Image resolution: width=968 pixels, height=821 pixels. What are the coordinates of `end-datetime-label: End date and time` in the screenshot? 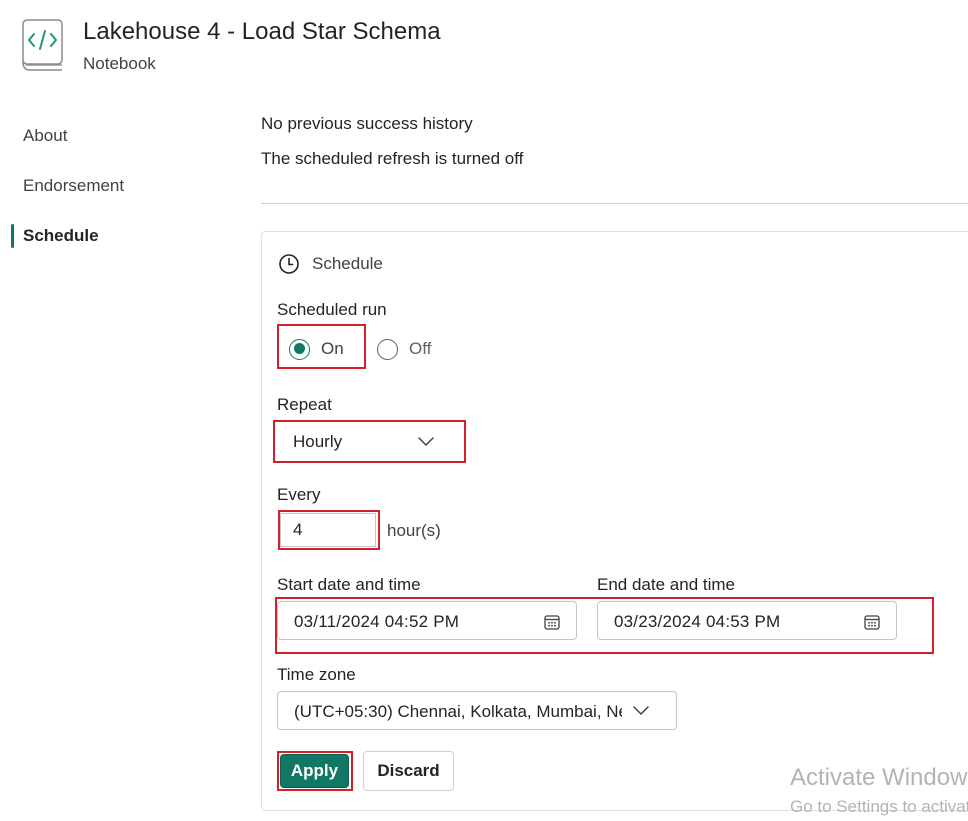 It's located at (666, 584).